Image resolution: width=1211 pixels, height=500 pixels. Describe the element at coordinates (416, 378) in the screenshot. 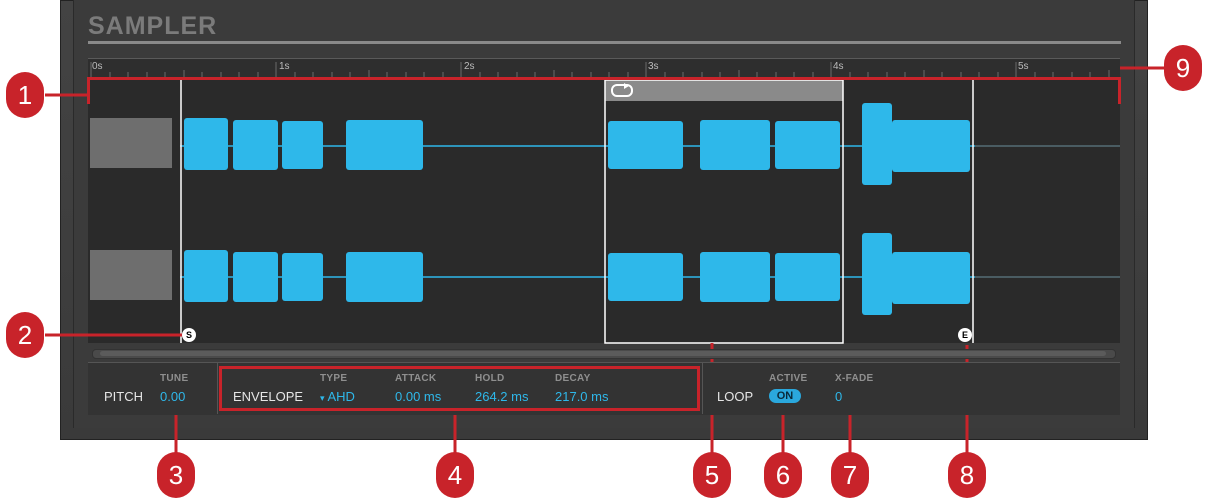

I see `attack-label: ATTACK` at that location.